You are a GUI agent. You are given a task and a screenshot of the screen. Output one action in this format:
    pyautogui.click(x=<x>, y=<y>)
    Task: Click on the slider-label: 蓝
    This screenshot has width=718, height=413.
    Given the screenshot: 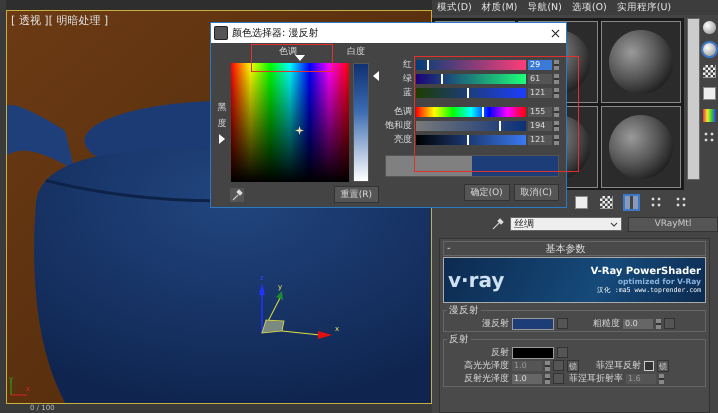 What is the action you would take?
    pyautogui.click(x=407, y=92)
    